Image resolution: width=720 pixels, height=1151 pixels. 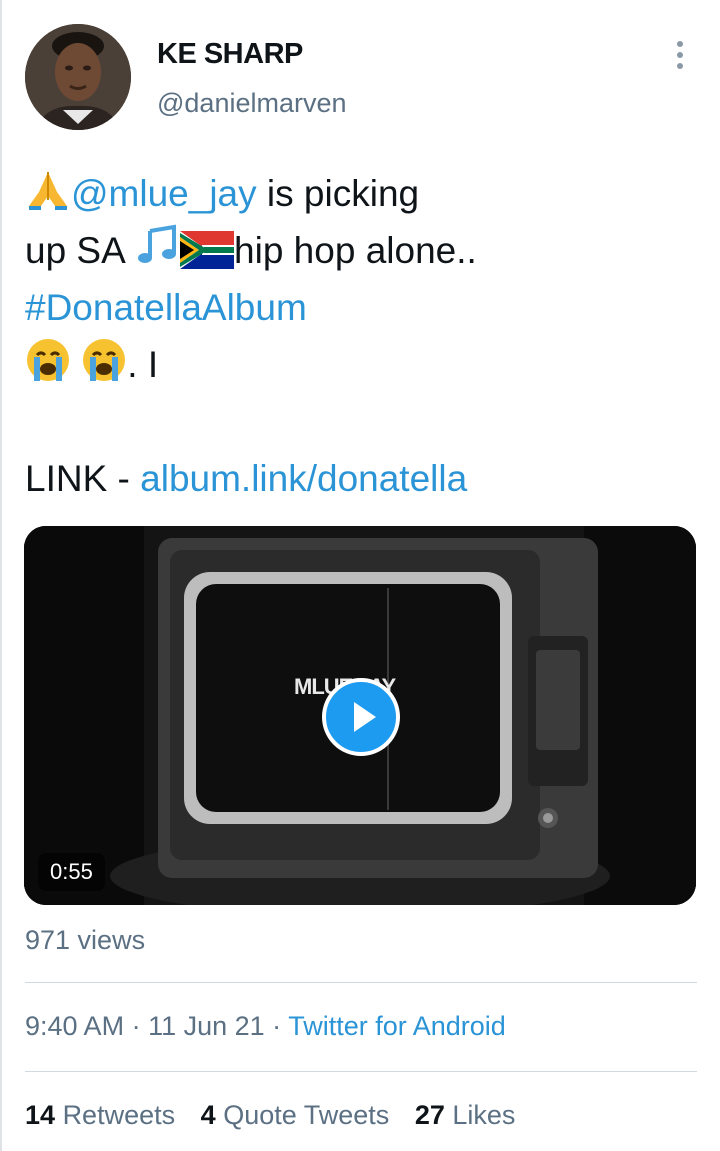 What do you see at coordinates (143, 364) in the screenshot?
I see `tweet-text-segment: . I` at bounding box center [143, 364].